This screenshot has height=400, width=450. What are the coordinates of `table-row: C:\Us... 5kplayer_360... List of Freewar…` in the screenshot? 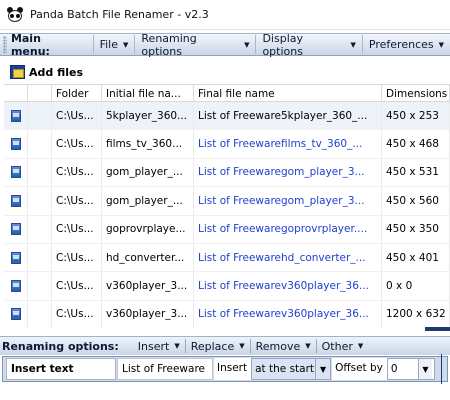 It's located at (227, 116).